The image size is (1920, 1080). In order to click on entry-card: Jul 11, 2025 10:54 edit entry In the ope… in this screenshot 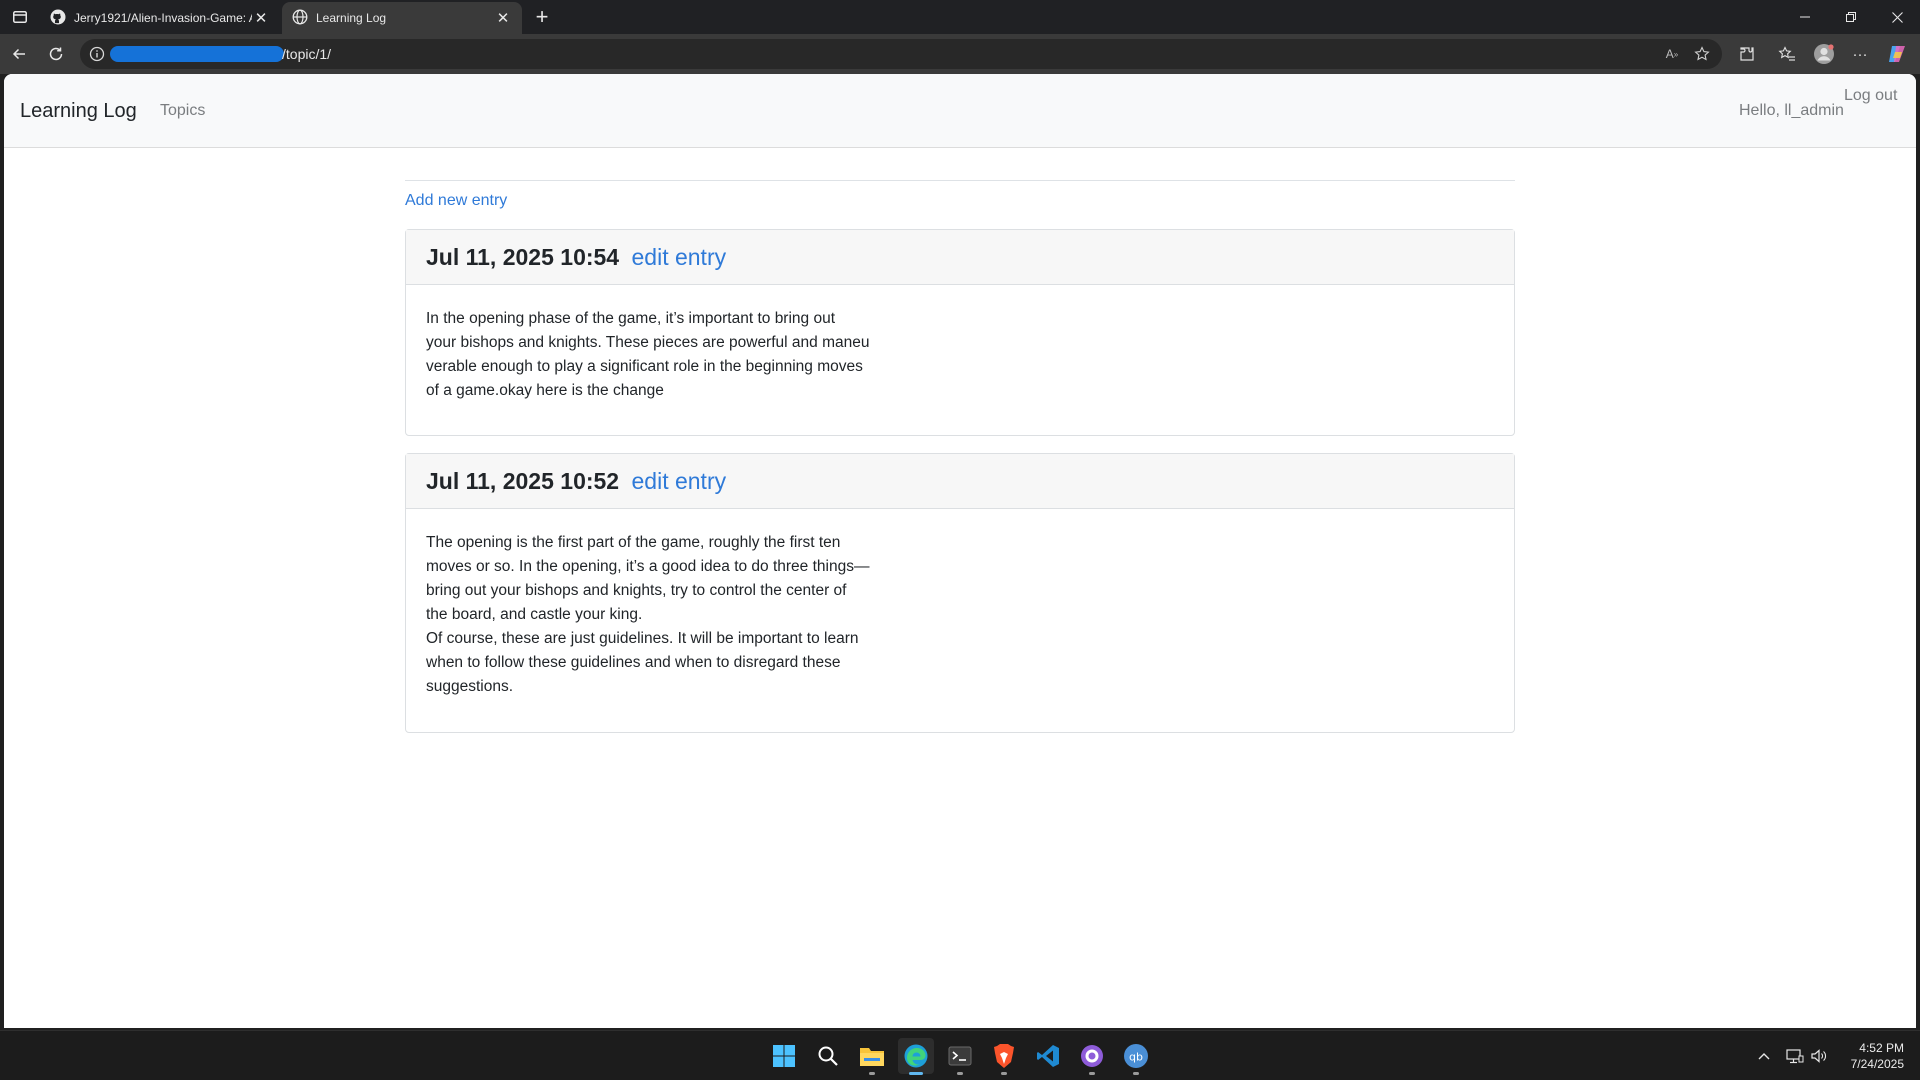, I will do `click(960, 332)`.